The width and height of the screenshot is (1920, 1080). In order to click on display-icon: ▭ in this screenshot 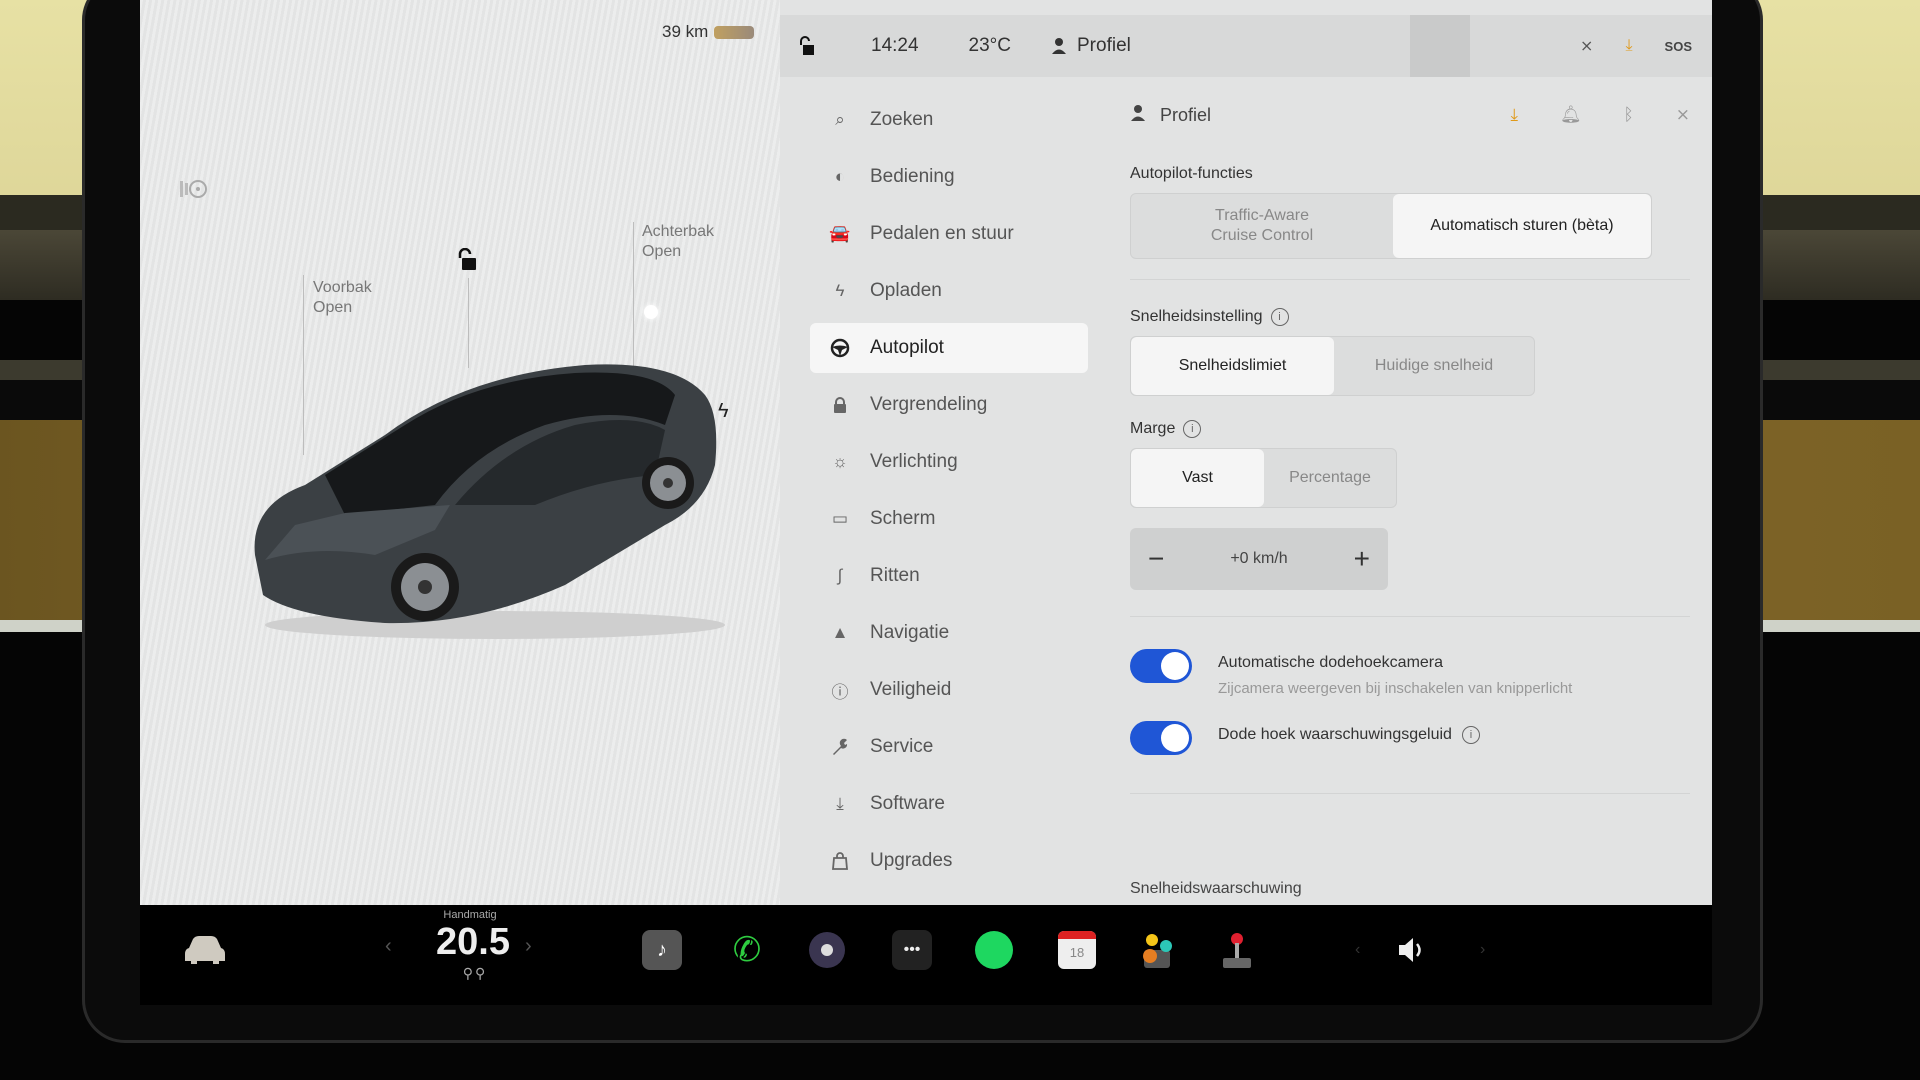, I will do `click(840, 518)`.